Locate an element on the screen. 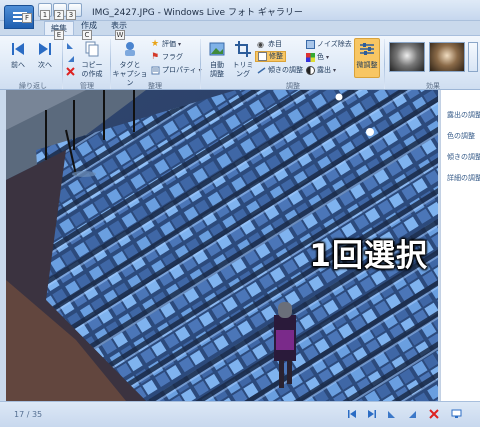 The height and width of the screenshot is (427, 480). retouch-icon is located at coordinates (262, 56).